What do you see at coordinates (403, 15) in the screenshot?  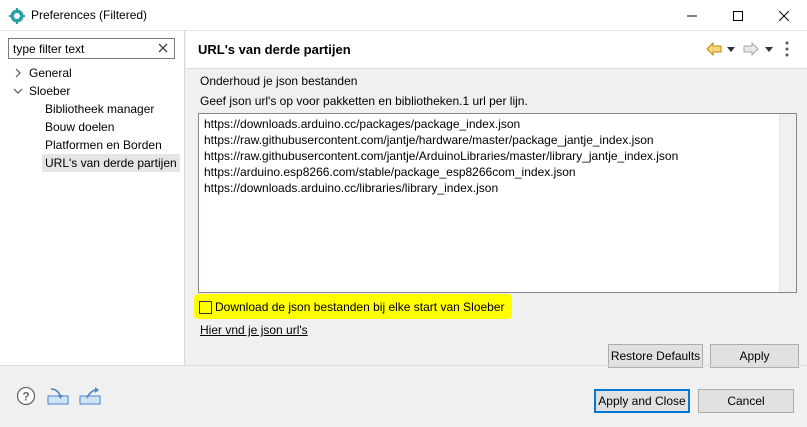 I see `title-bar: Preferences (Filtered)` at bounding box center [403, 15].